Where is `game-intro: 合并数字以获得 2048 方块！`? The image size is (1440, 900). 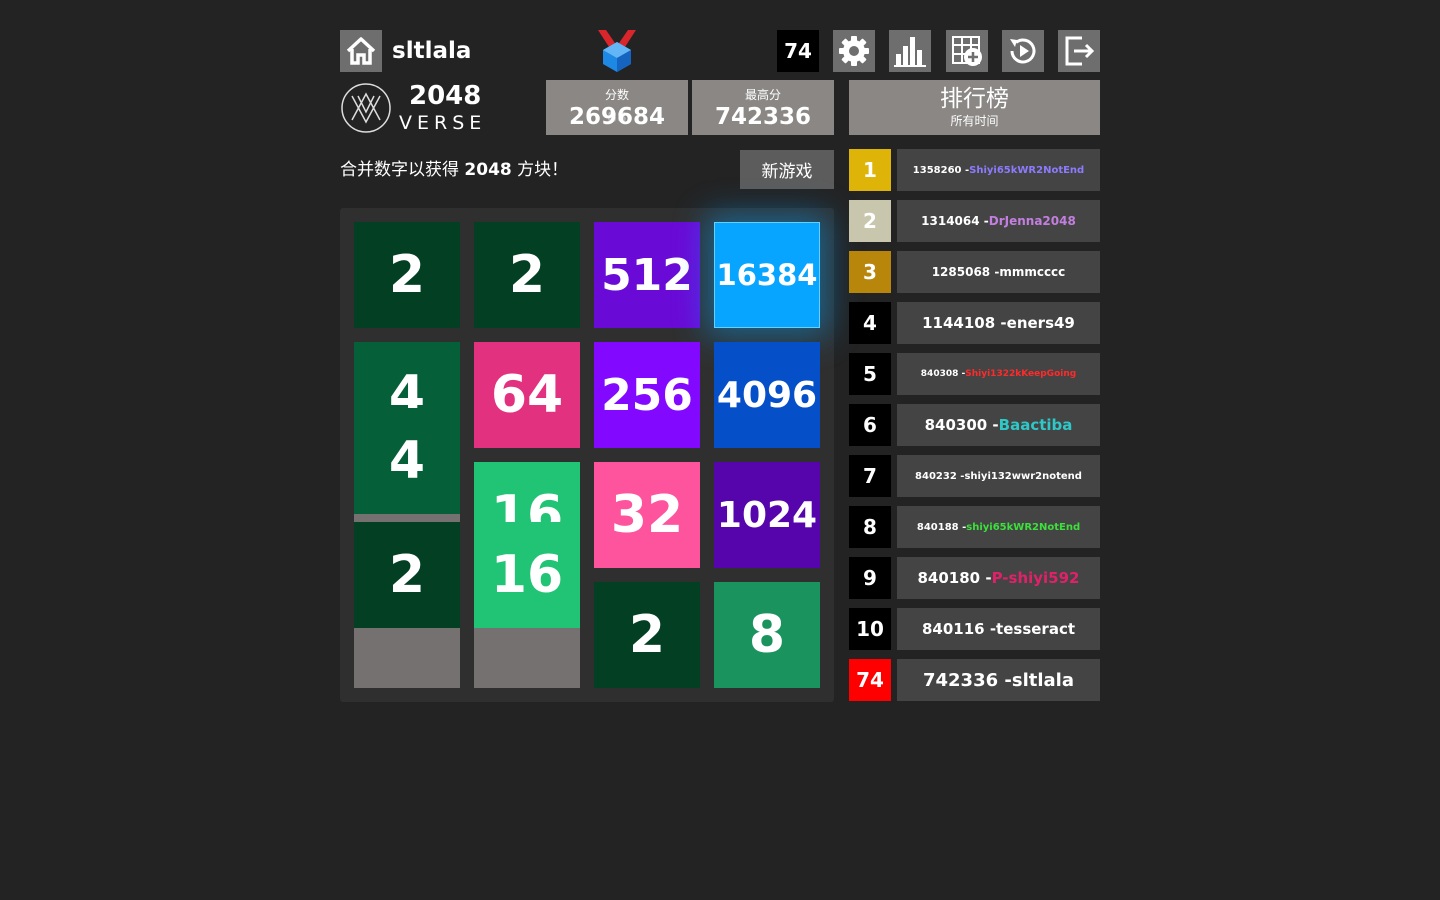
game-intro: 合并数字以获得 2048 方块！ is located at coordinates (454, 170).